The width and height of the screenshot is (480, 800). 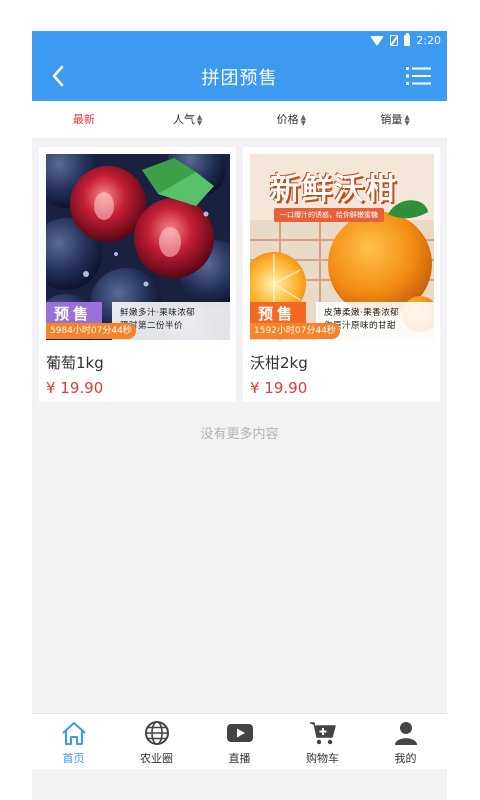 What do you see at coordinates (239, 41) in the screenshot?
I see `status-bar: 2:20` at bounding box center [239, 41].